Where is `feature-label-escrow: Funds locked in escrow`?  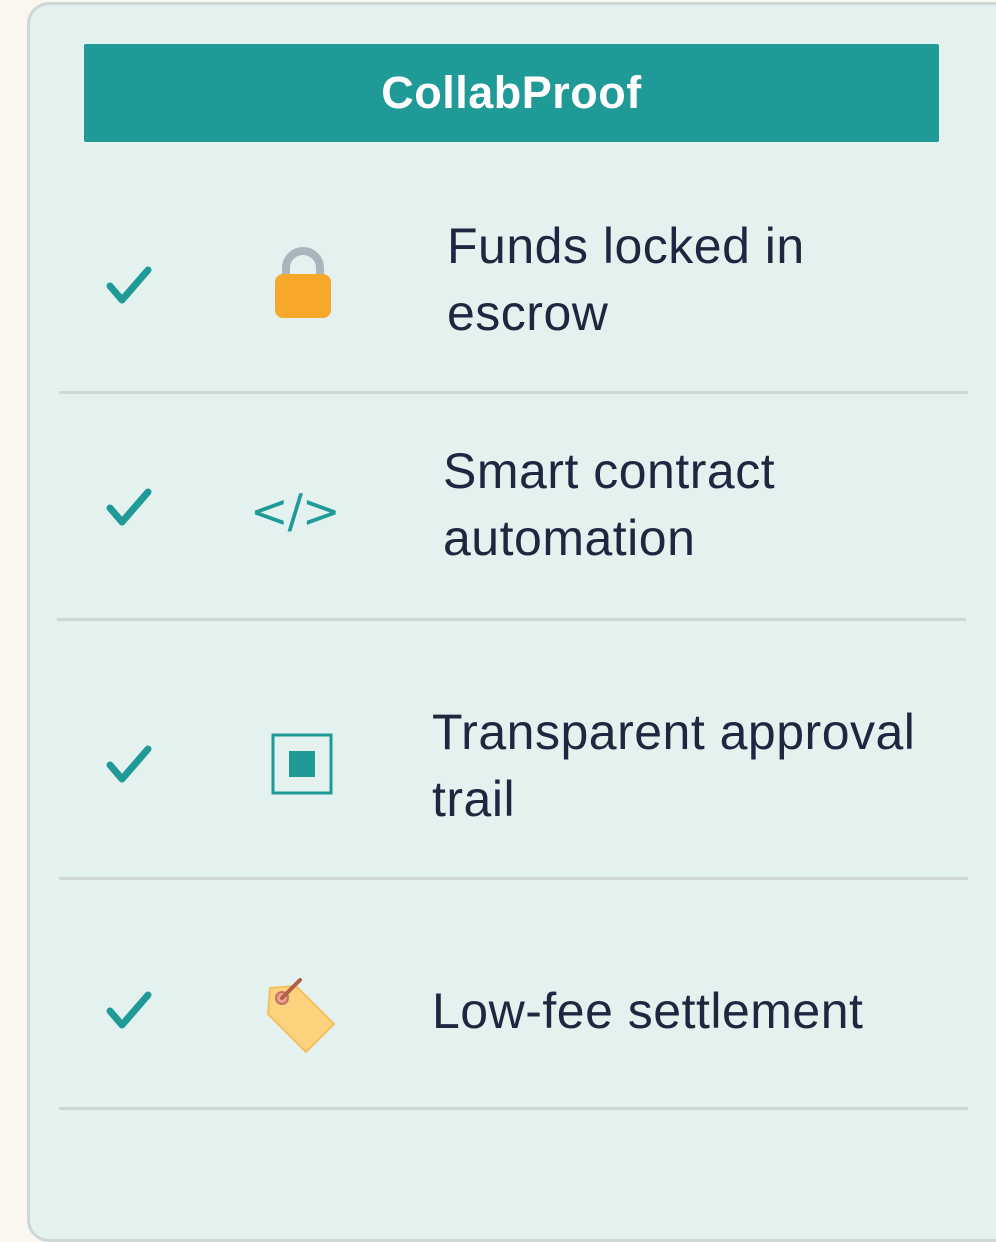
feature-label-escrow: Funds locked in escrow is located at coordinates (626, 279).